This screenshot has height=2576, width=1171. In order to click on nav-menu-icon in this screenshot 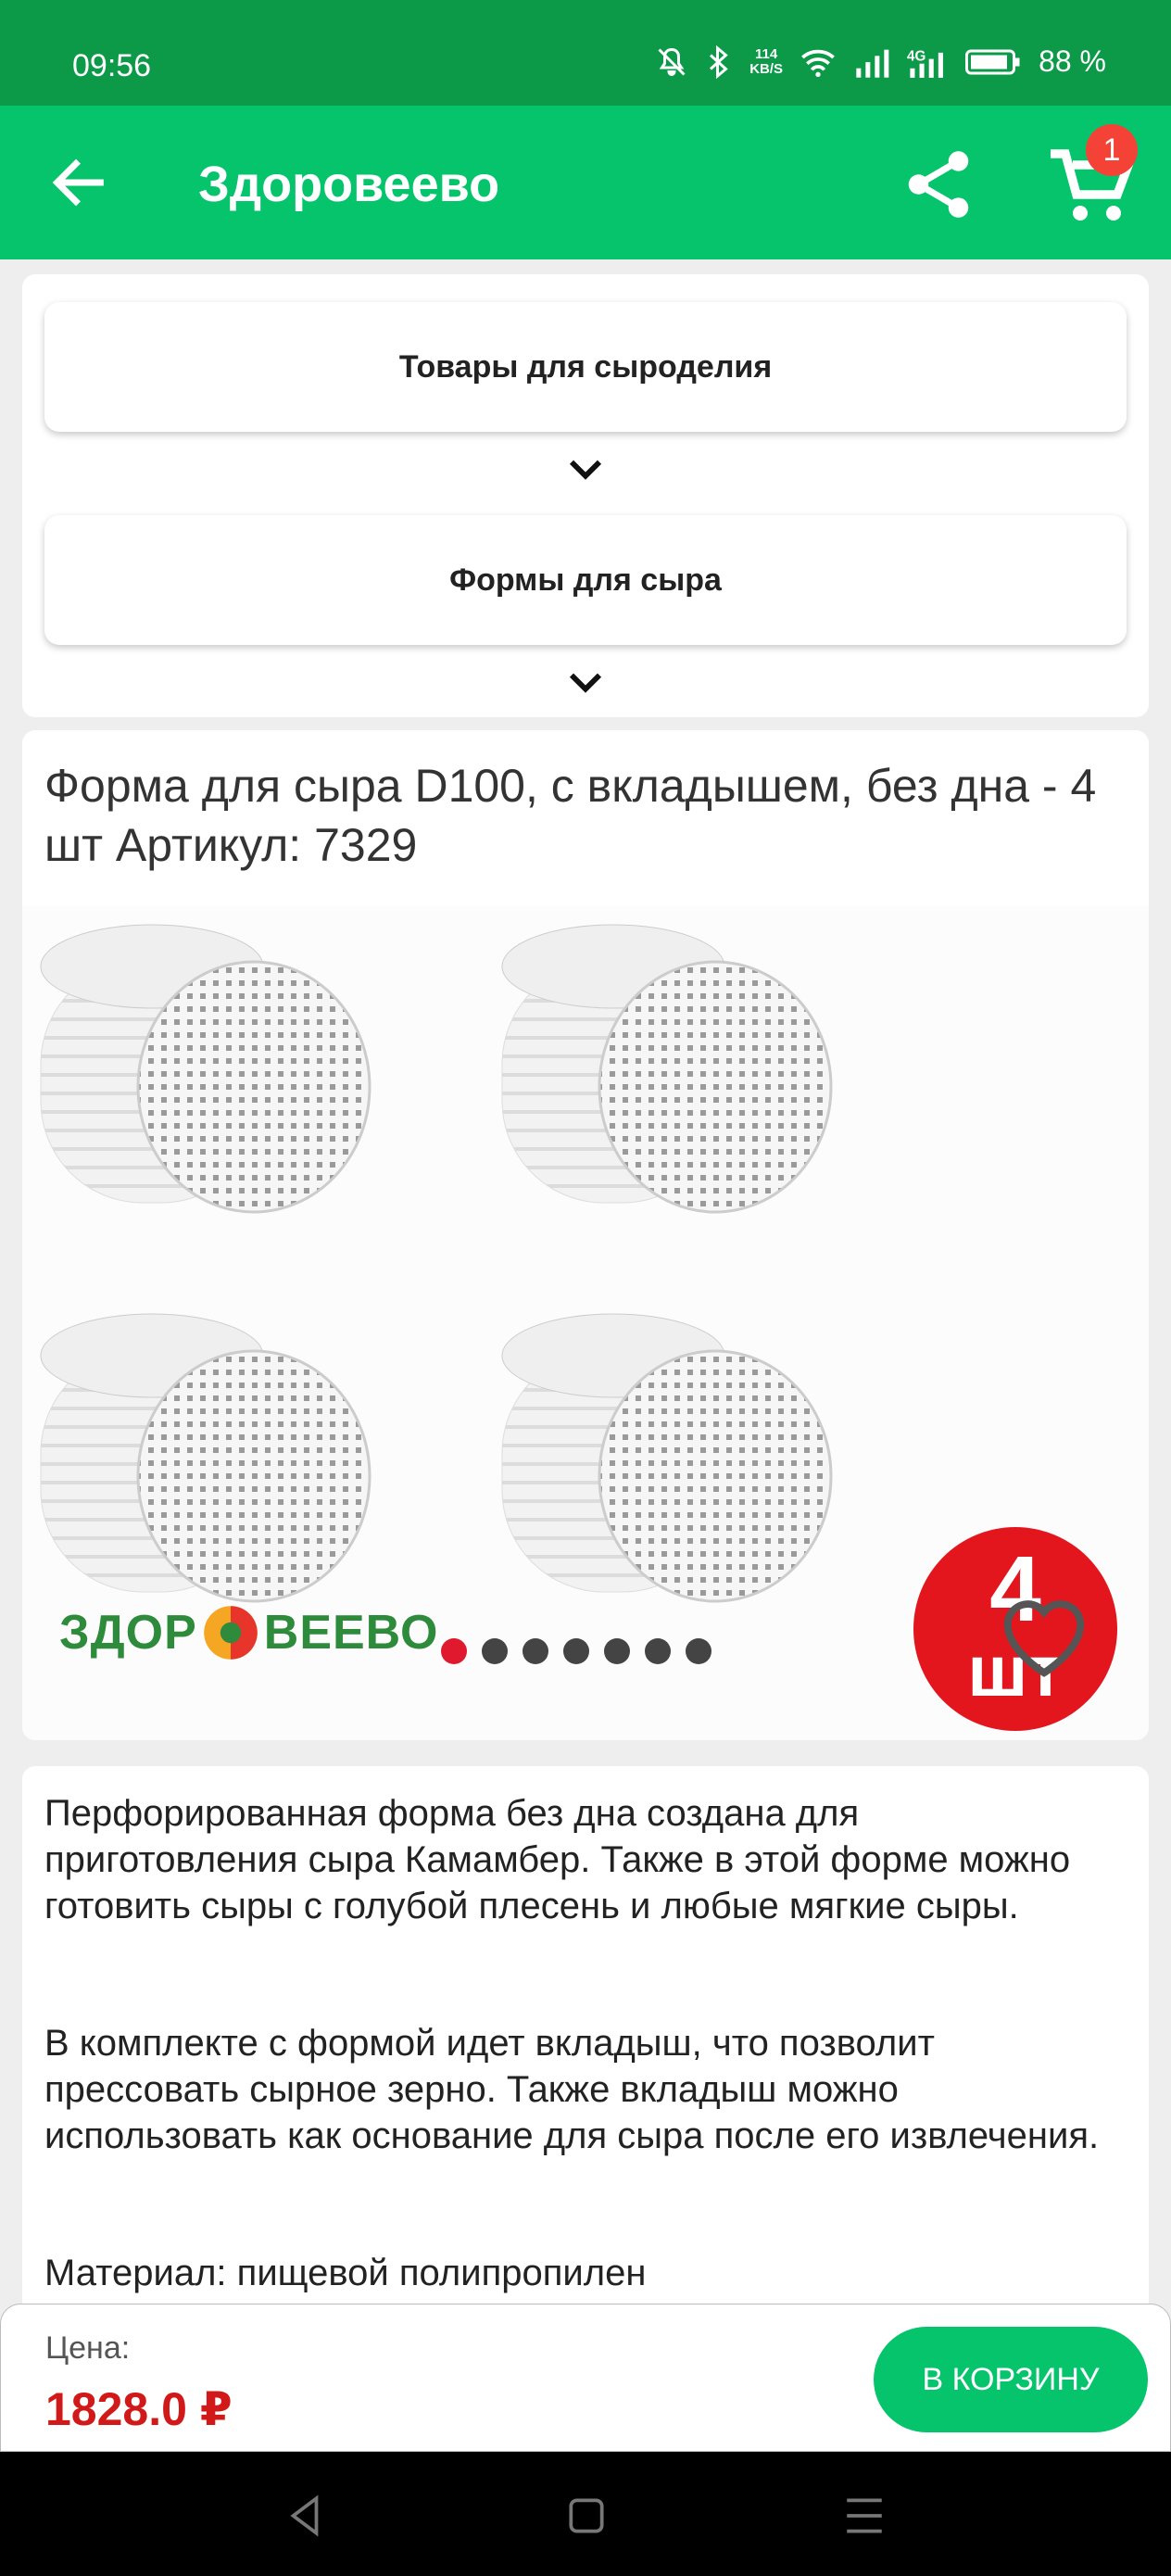, I will do `click(865, 2516)`.